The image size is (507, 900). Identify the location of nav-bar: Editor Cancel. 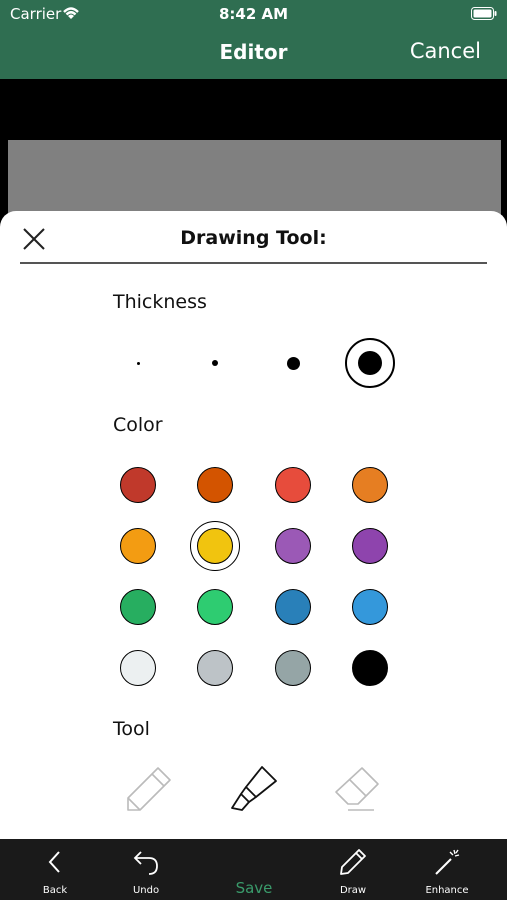
(253, 54).